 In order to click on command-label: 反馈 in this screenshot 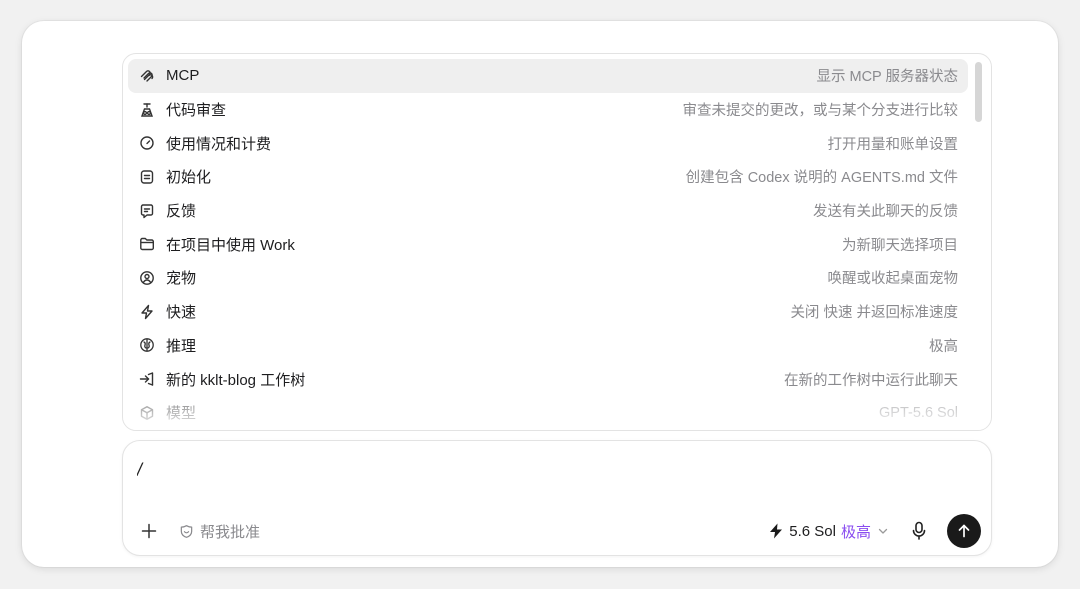, I will do `click(181, 212)`.